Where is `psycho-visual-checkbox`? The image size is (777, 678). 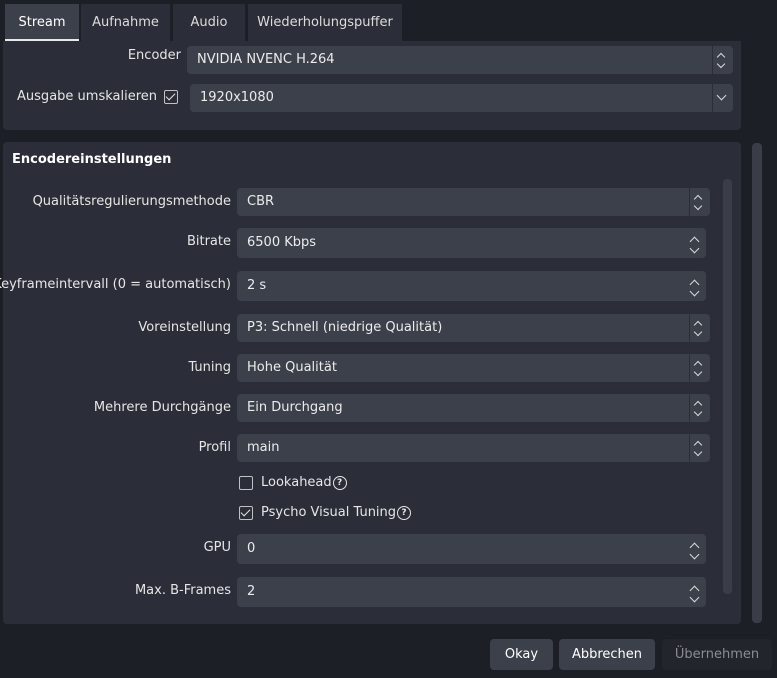 psycho-visual-checkbox is located at coordinates (246, 513).